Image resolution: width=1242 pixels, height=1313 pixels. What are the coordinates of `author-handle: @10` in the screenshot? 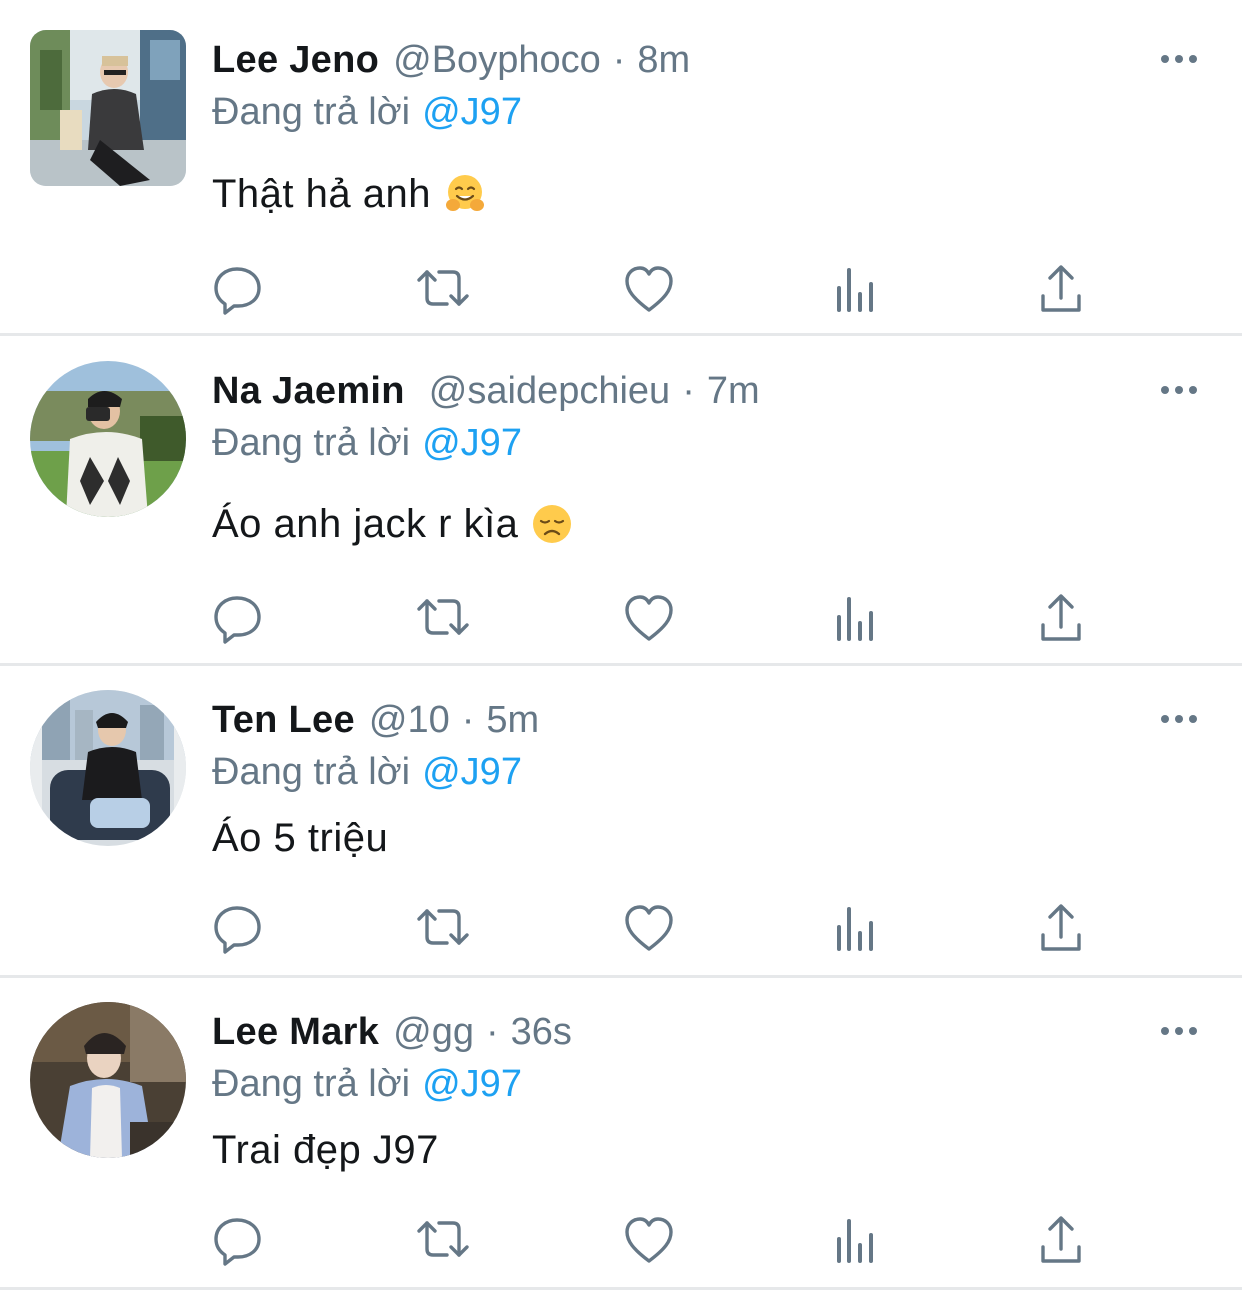 It's located at (409, 720).